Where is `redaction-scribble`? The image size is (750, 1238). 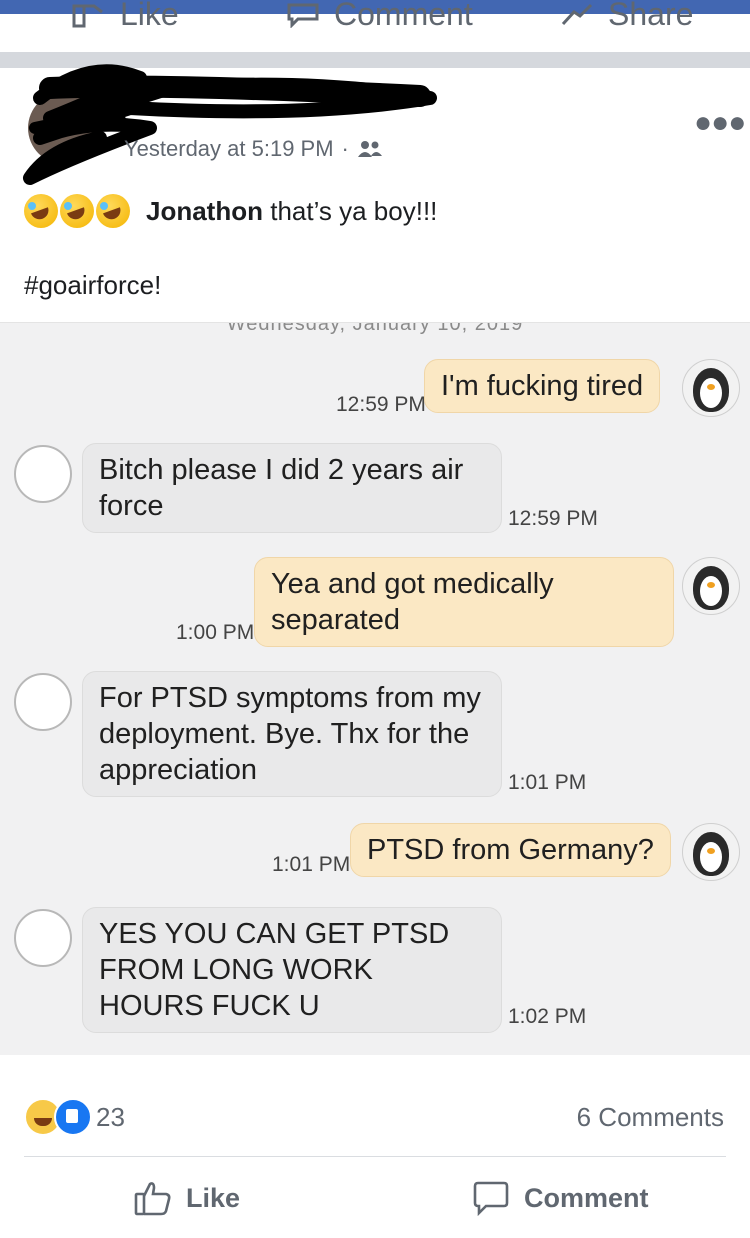
redaction-scribble is located at coordinates (230, 124).